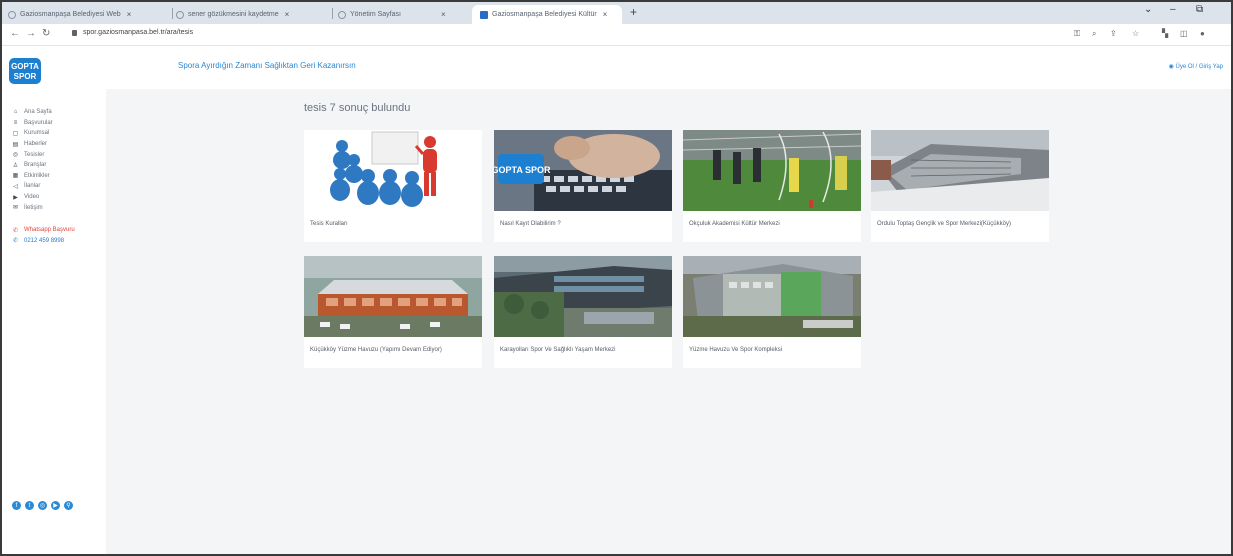 This screenshot has width=1233, height=556. What do you see at coordinates (772, 312) in the screenshot?
I see `facility-card: Yüzme Havuzu Ve Spor Kompleksi` at bounding box center [772, 312].